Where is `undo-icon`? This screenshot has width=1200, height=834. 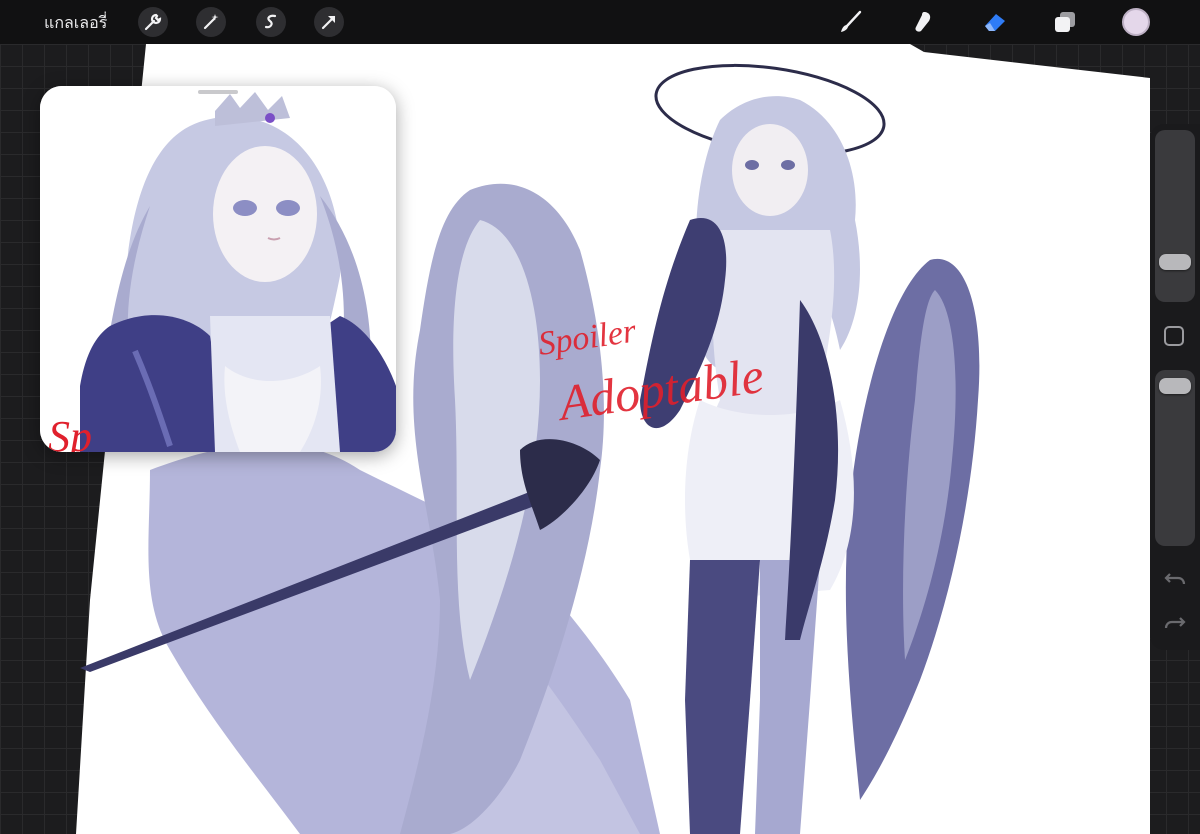 undo-icon is located at coordinates (1175, 579).